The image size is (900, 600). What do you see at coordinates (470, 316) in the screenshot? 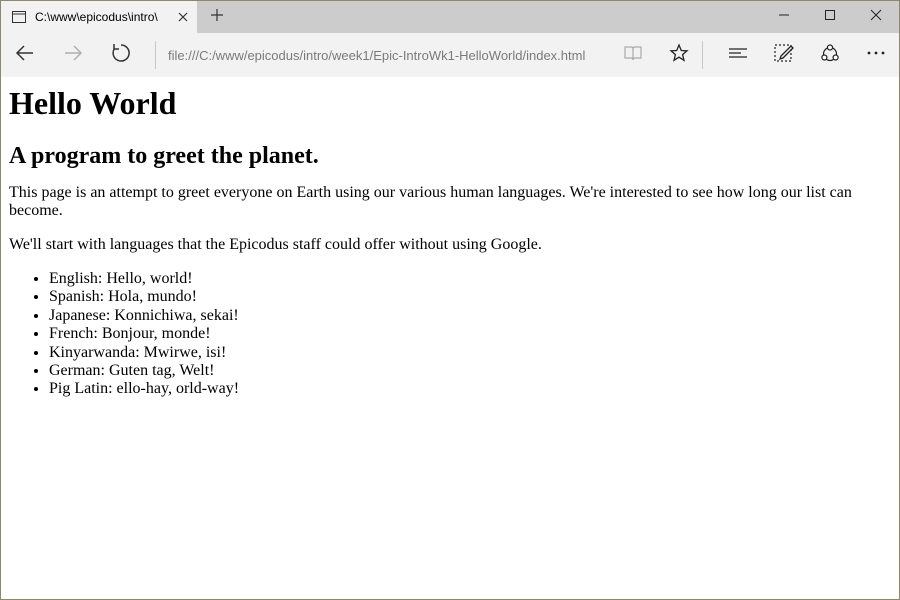
I see `list-item: Japanese: Konnichiwa, sekai!` at bounding box center [470, 316].